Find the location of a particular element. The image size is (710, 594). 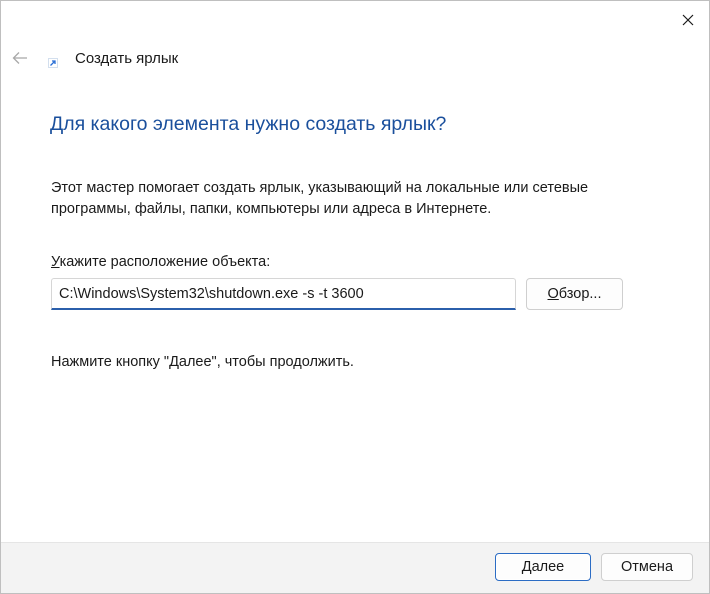

location-label-text: кажите расположение объекта: is located at coordinates (165, 262).